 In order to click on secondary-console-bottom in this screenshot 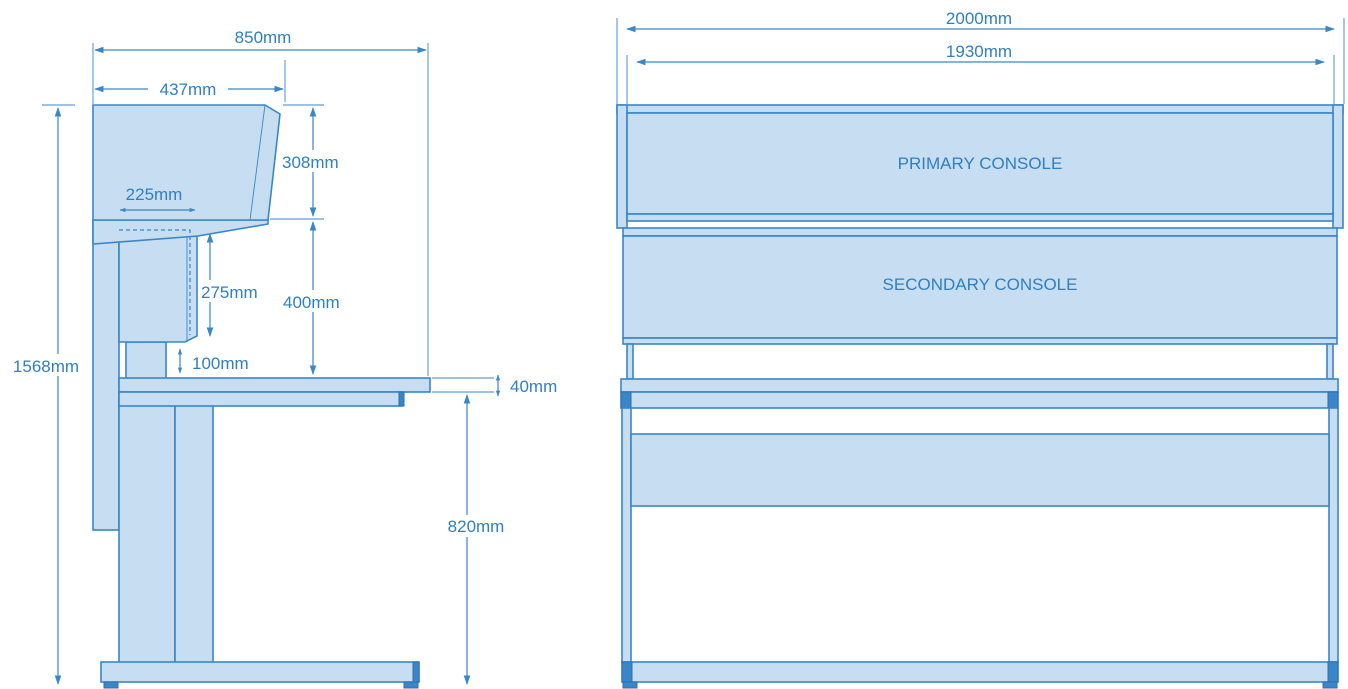, I will do `click(980, 341)`.